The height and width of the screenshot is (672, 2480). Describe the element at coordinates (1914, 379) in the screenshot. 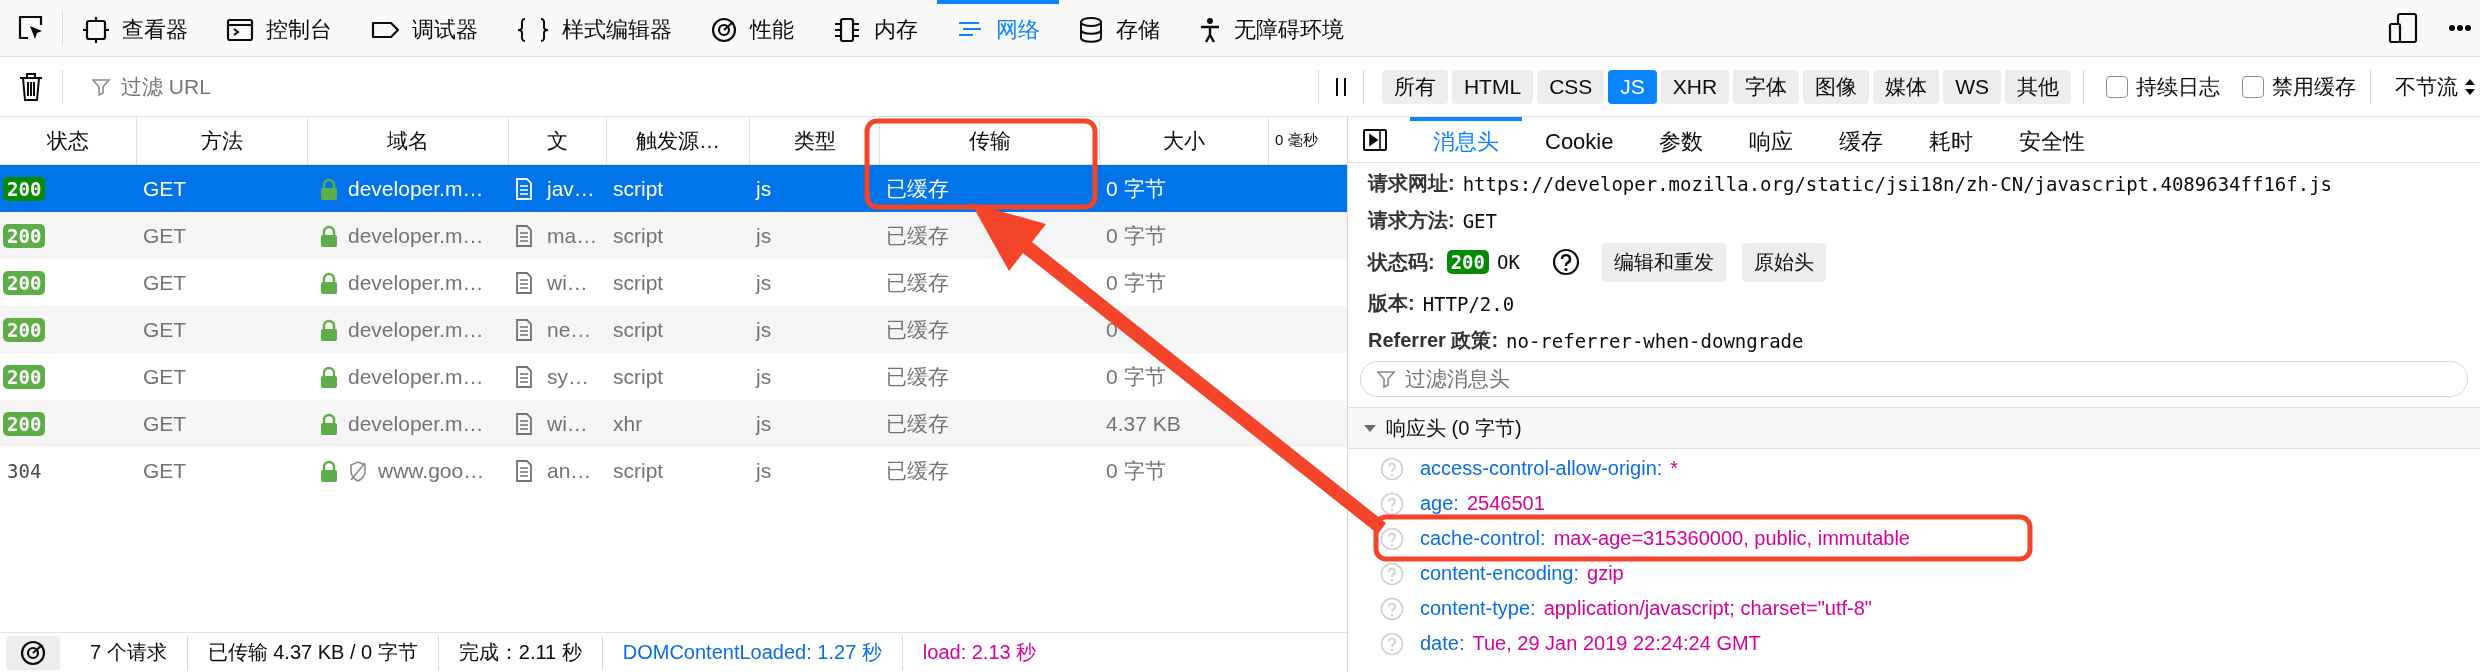

I see `headers-filter-field: 过滤消息头` at that location.